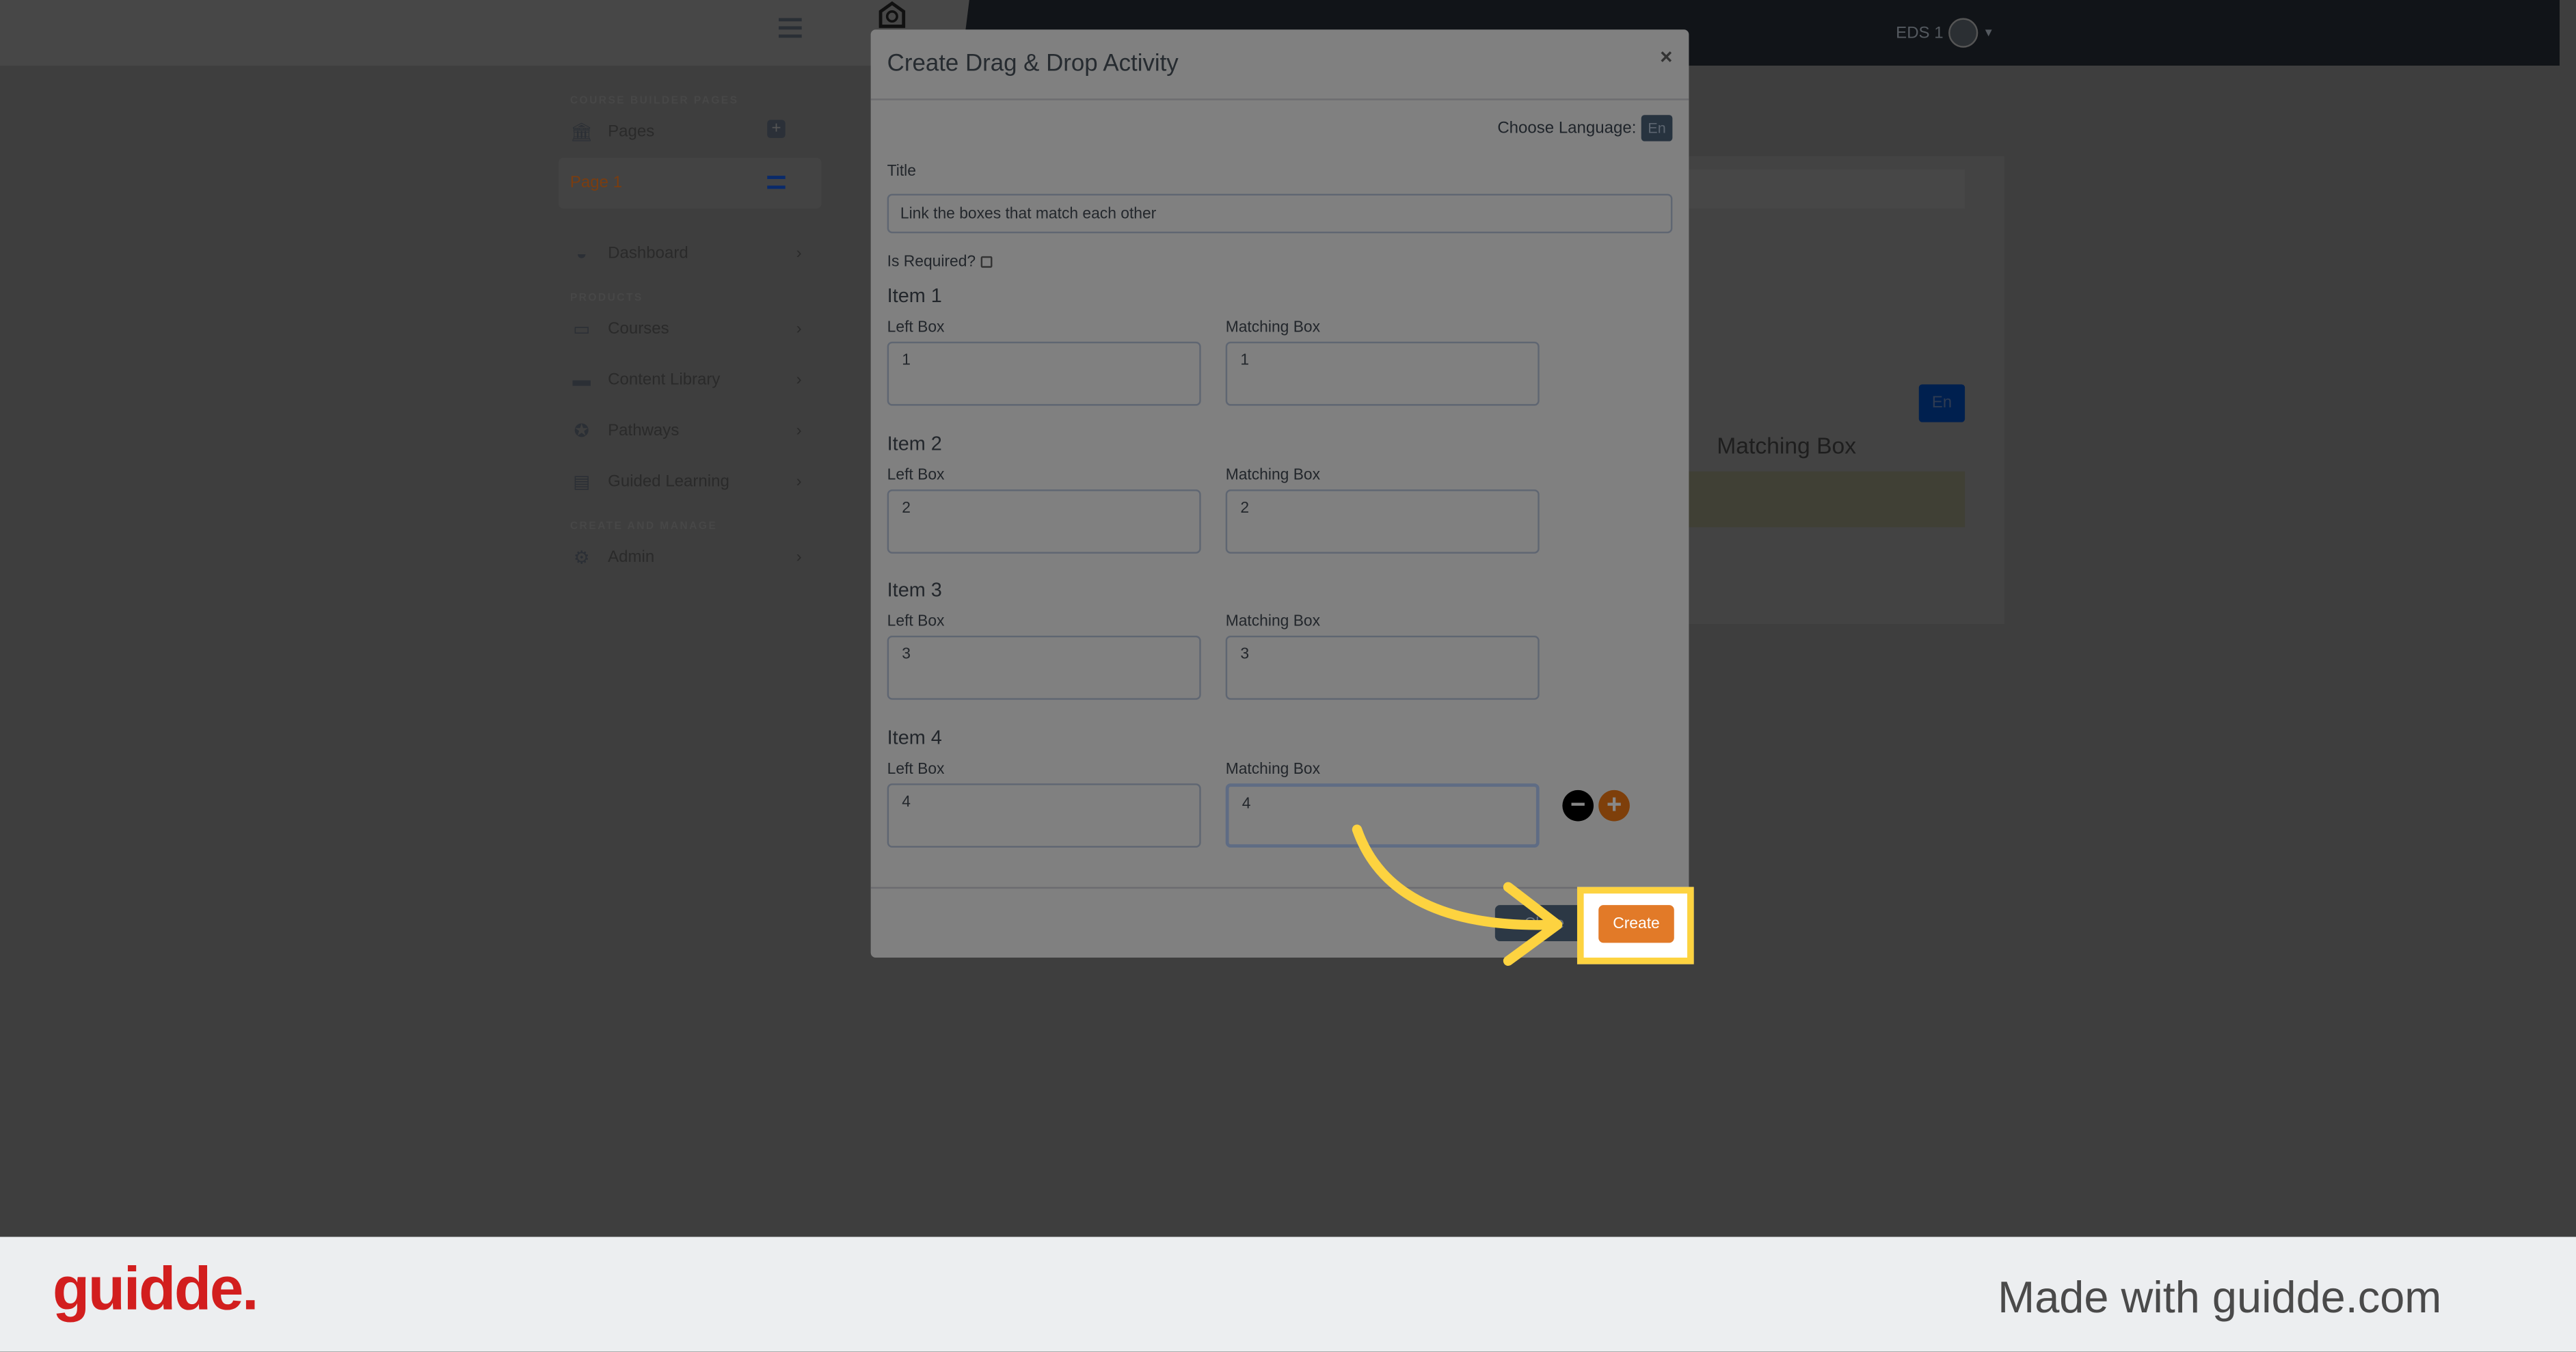  I want to click on made-with-text: Made with guidde.com, so click(2220, 1298).